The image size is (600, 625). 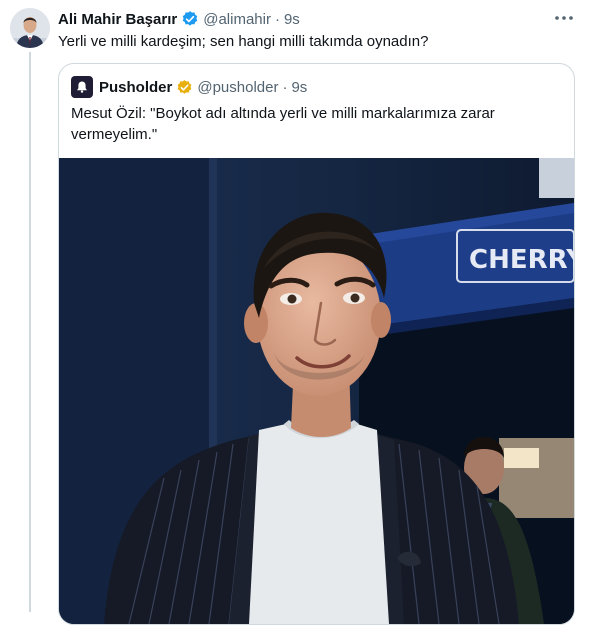 I want to click on author-name: Ali Mahir Başarır, so click(x=117, y=19).